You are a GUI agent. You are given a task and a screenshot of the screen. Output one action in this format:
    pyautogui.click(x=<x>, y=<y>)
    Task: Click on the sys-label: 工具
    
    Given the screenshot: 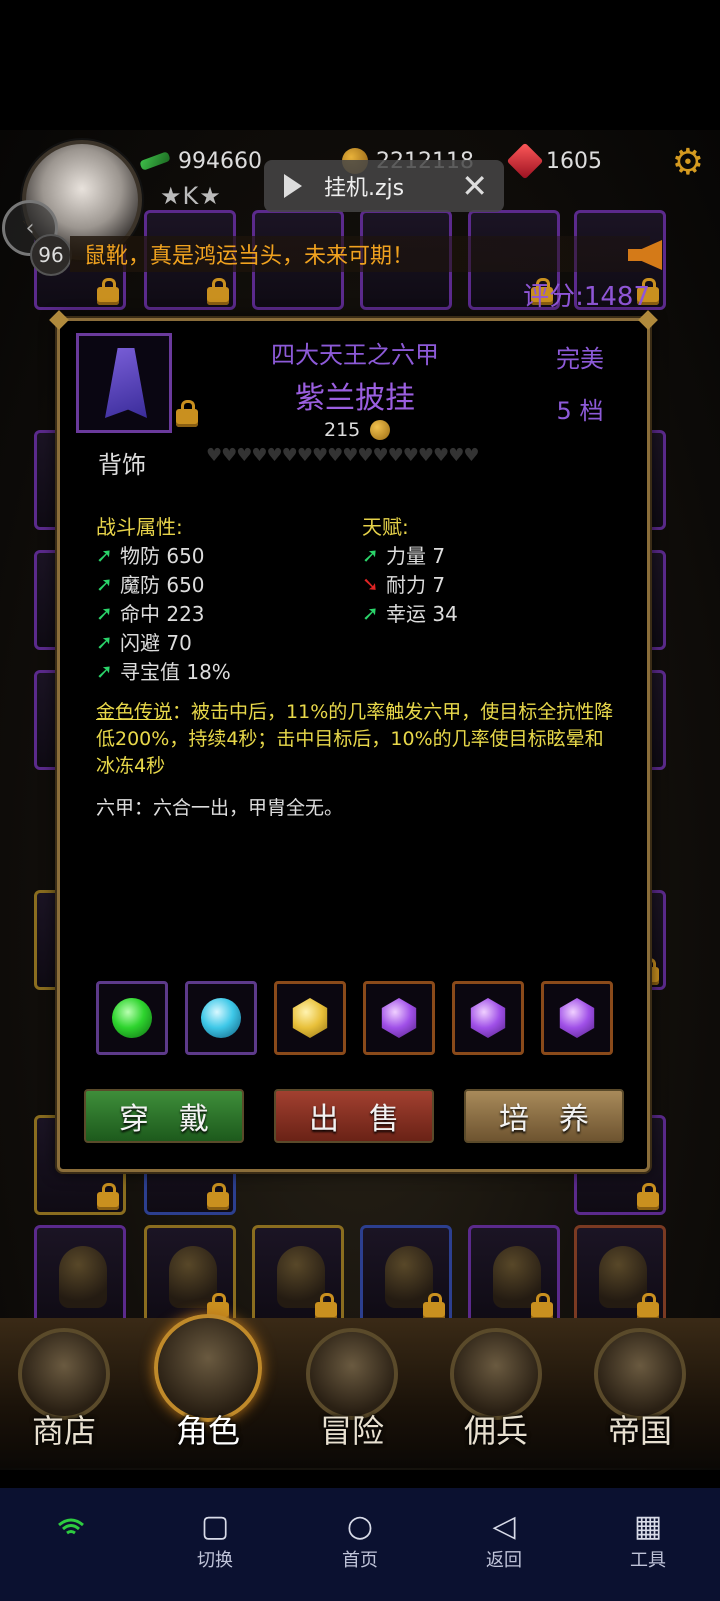 What is the action you would take?
    pyautogui.click(x=648, y=1560)
    